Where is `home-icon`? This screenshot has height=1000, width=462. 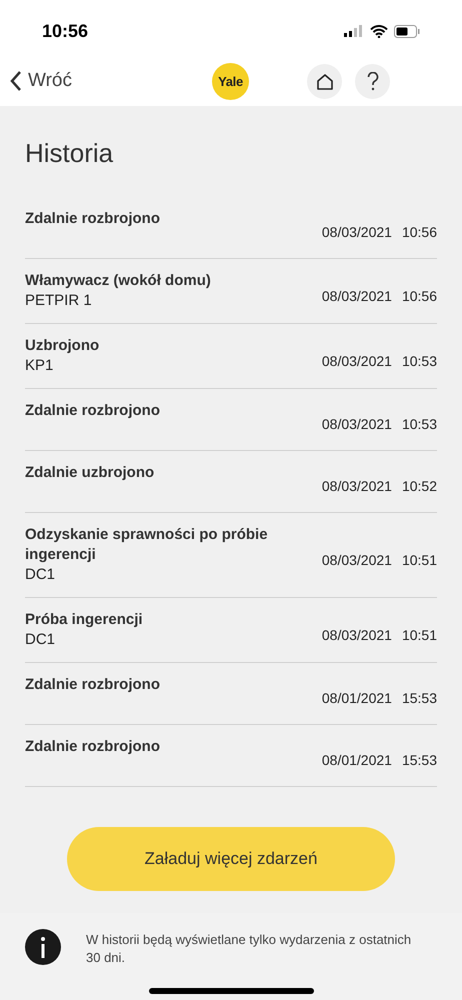
home-icon is located at coordinates (325, 81).